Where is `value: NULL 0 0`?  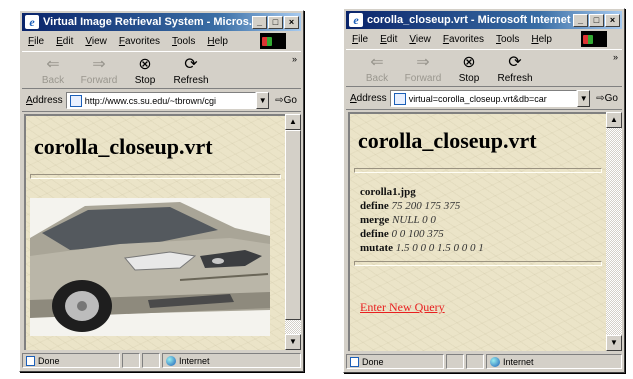
value: NULL 0 0 is located at coordinates (414, 220).